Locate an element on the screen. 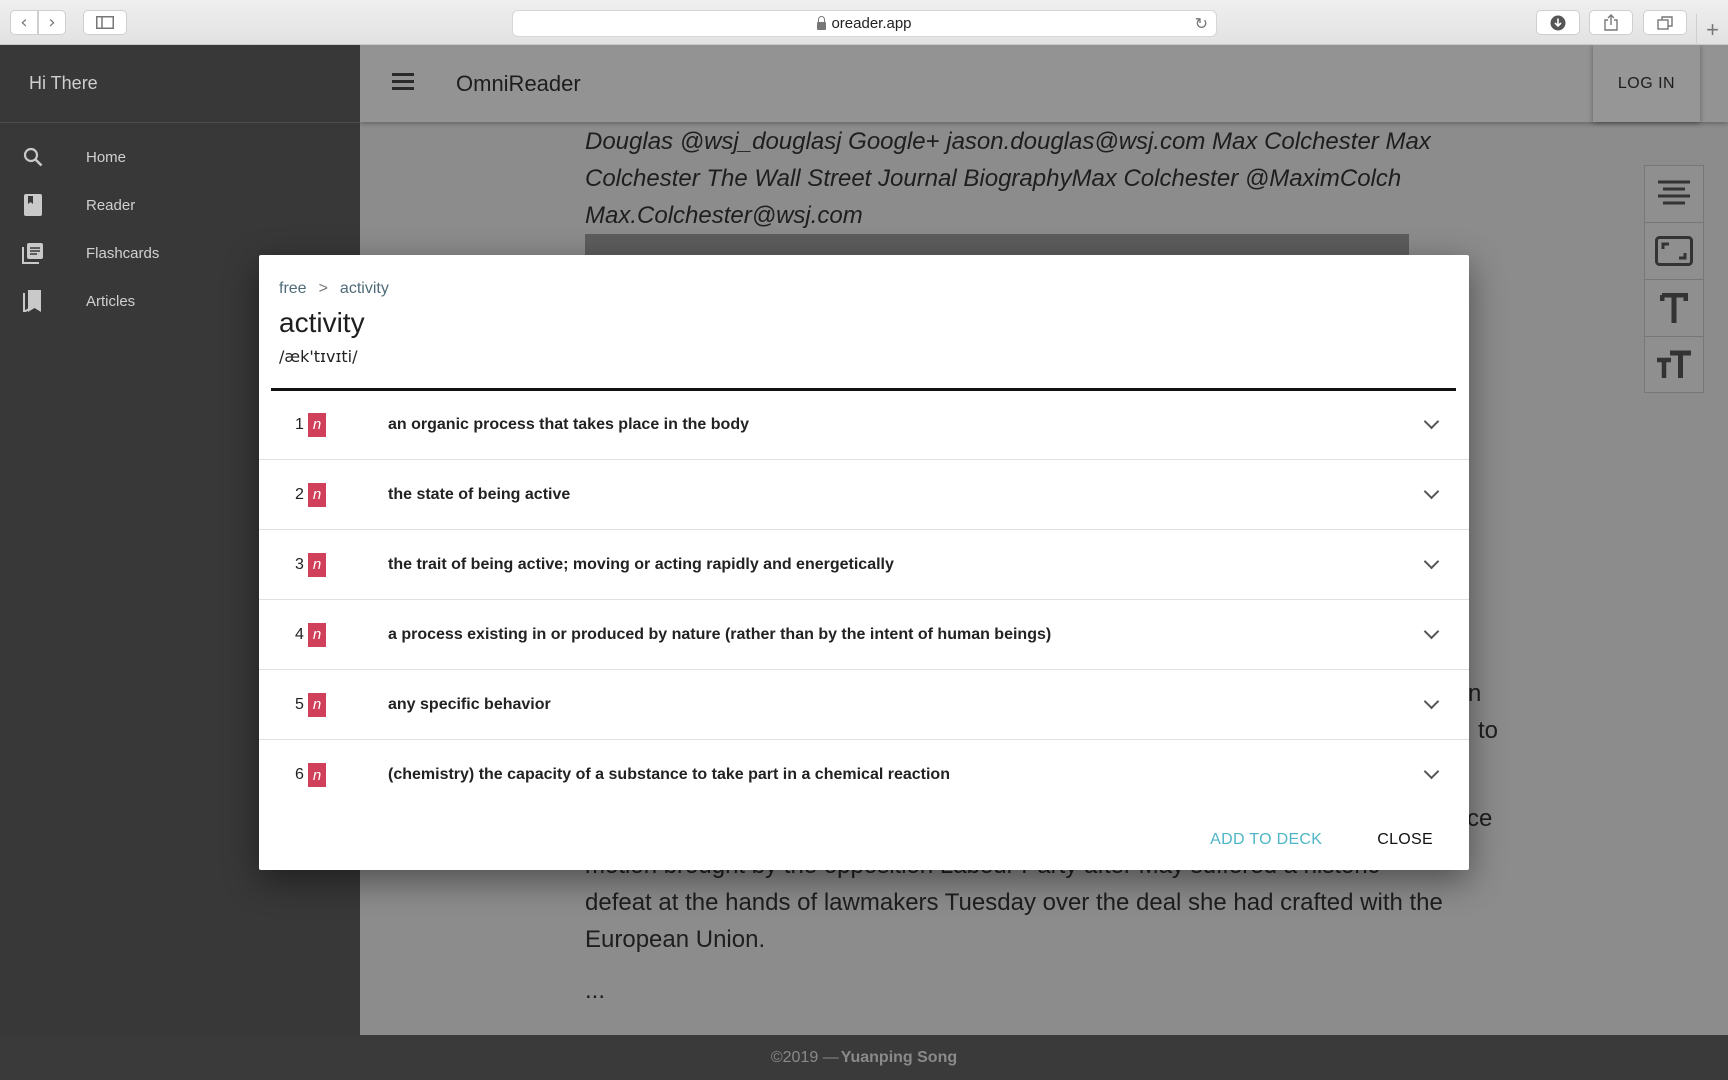 The image size is (1728, 1080). article-fragment: ce is located at coordinates (1480, 818).